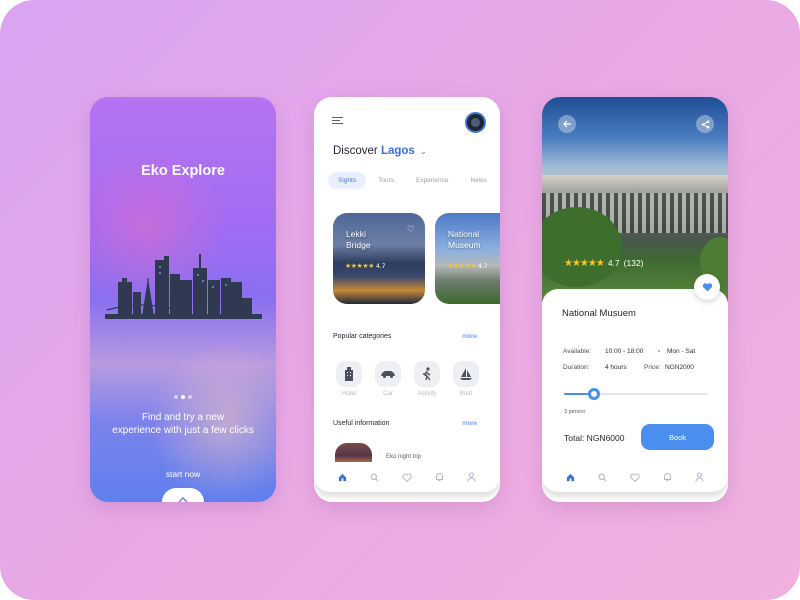  I want to click on category-hotel: Hotel, so click(349, 379).